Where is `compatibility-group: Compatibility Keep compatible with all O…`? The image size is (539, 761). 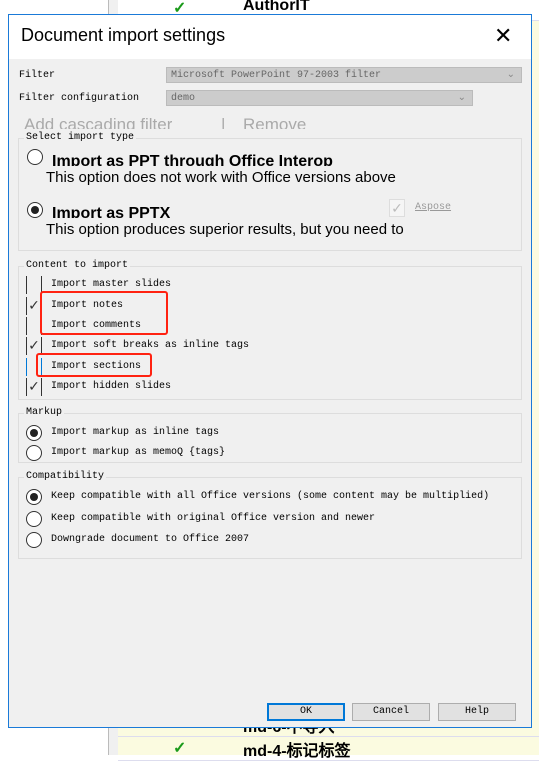 compatibility-group: Compatibility Keep compatible with all O… is located at coordinates (270, 515).